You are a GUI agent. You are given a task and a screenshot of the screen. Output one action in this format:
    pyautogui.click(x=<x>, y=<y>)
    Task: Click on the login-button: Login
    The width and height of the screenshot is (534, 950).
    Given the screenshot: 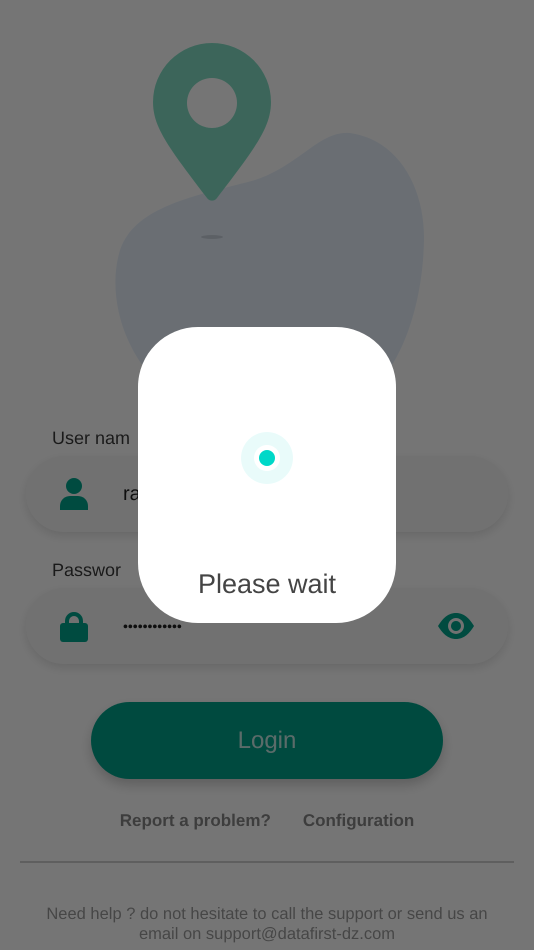 What is the action you would take?
    pyautogui.click(x=267, y=740)
    